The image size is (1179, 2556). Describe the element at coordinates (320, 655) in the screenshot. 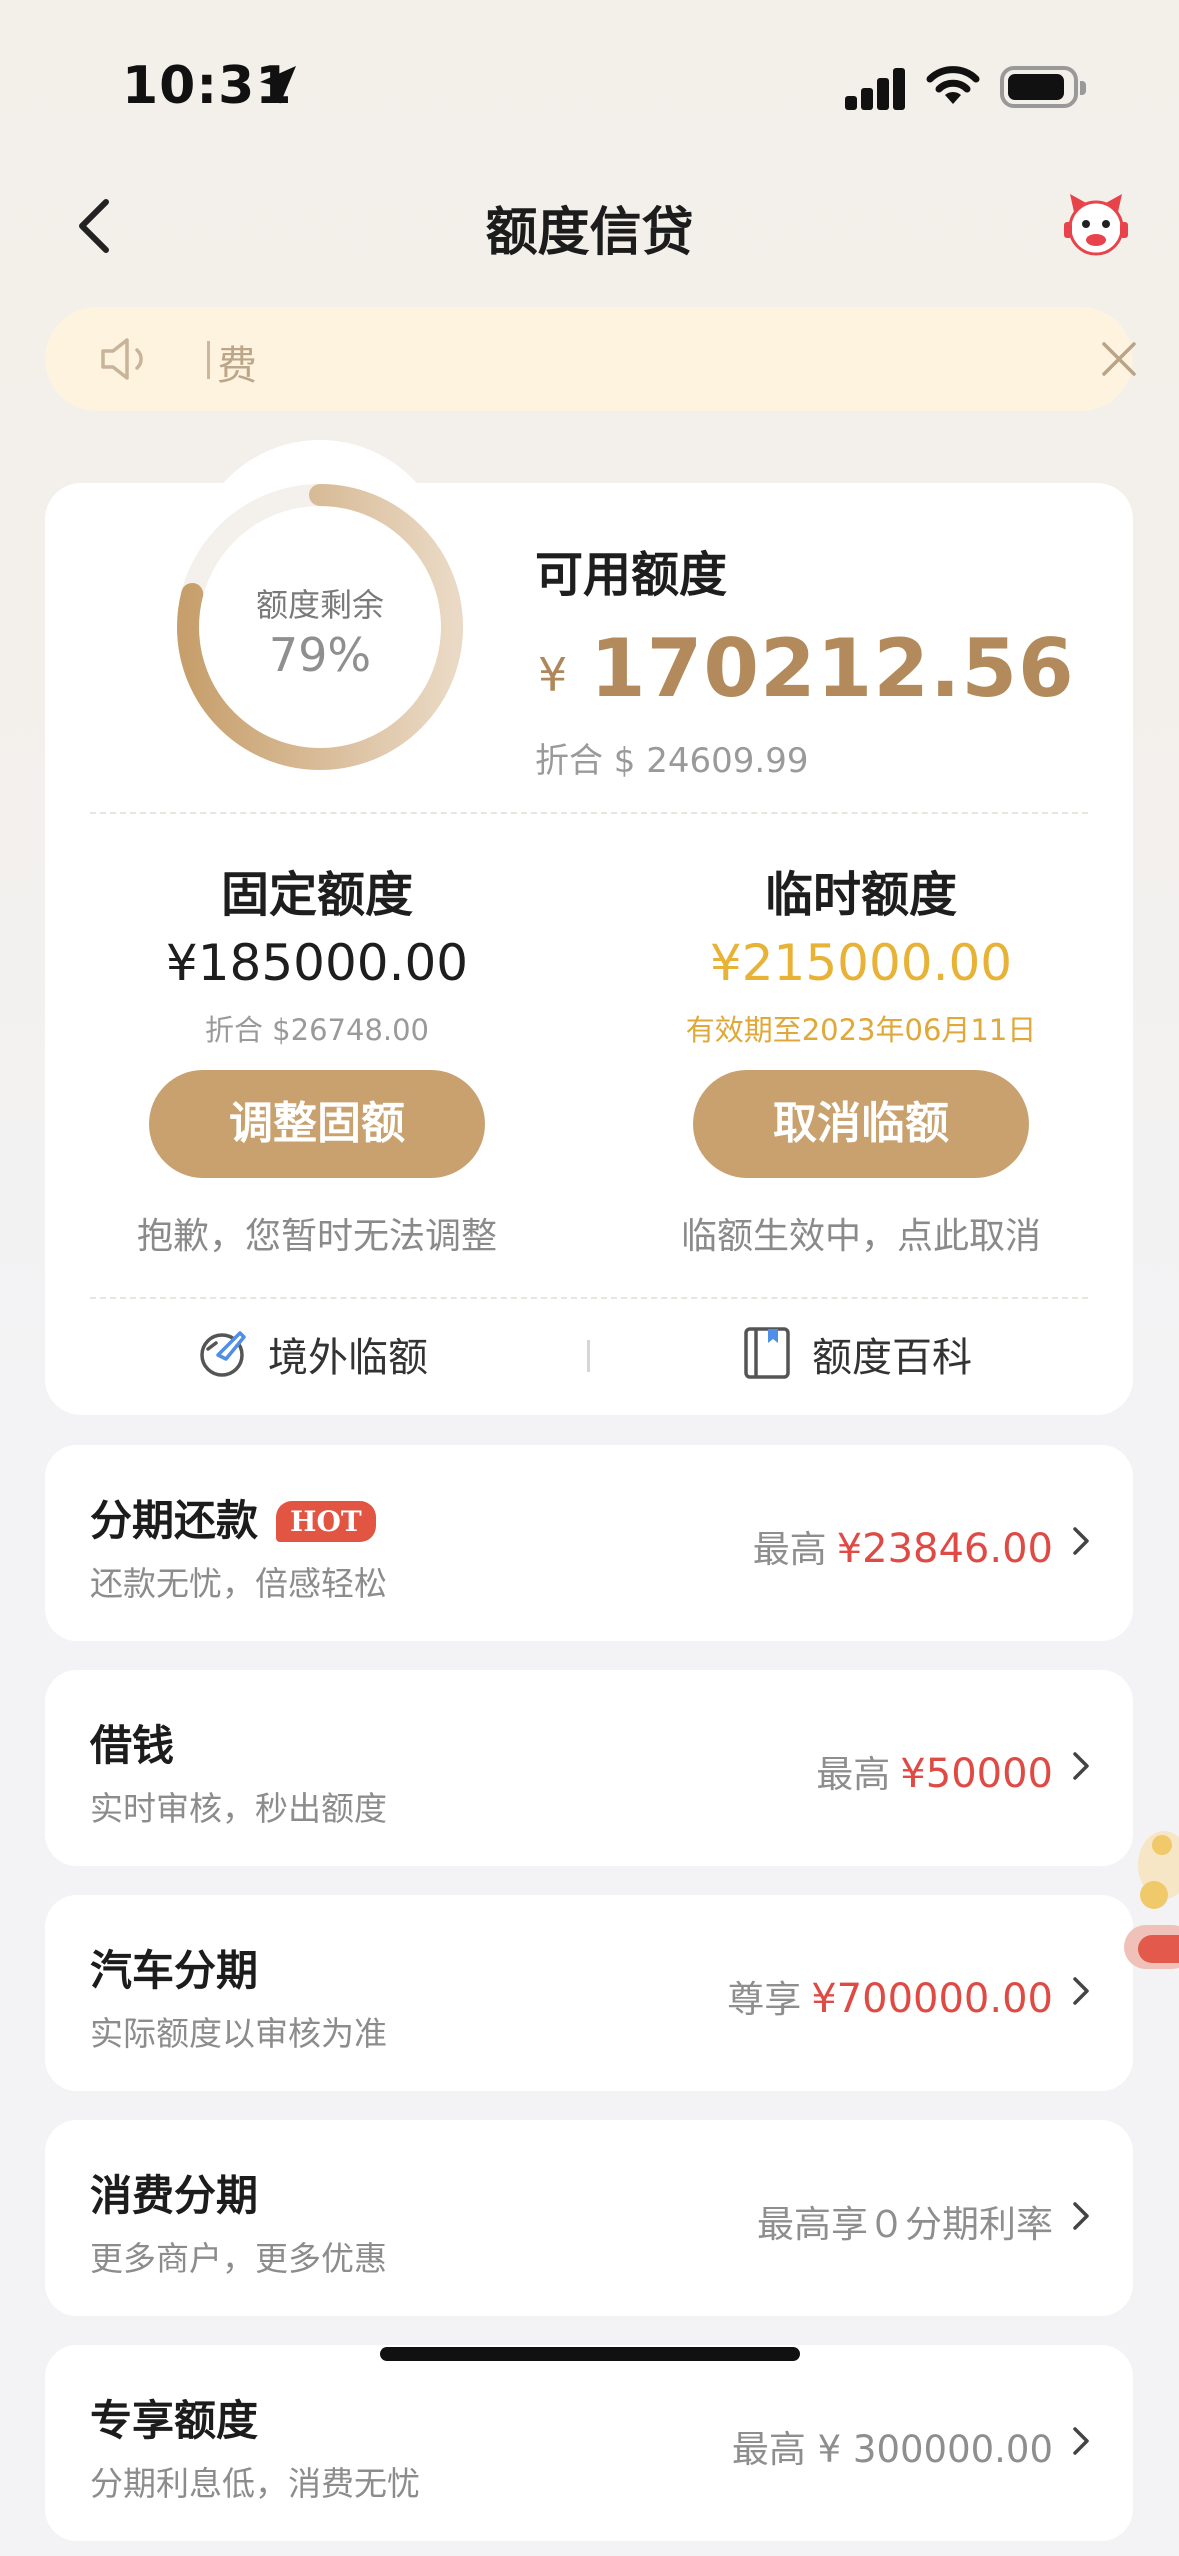

I see `ring-percent: 79%` at that location.